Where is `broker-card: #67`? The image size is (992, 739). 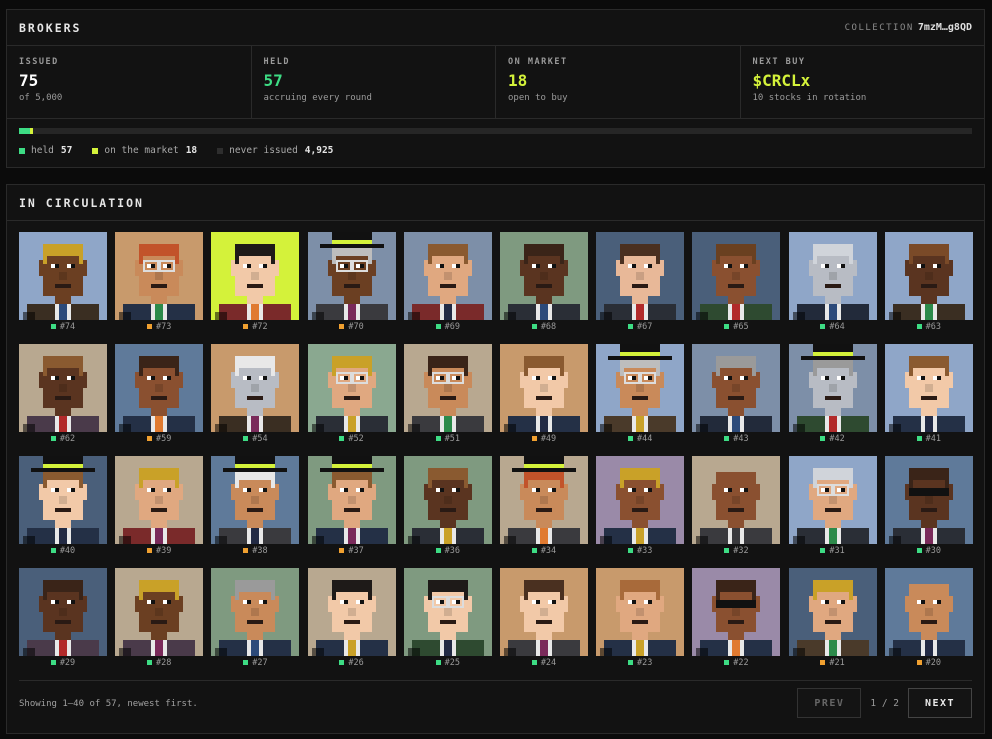 broker-card: #67 is located at coordinates (640, 282).